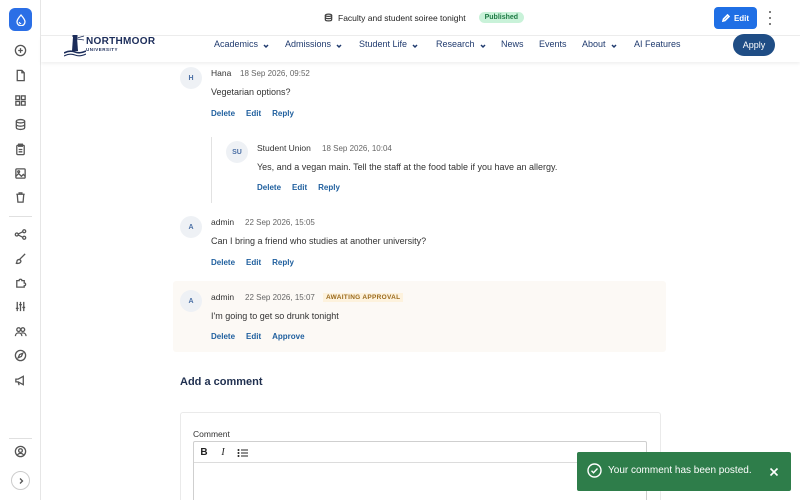 The image size is (800, 500). I want to click on avatar: SU, so click(237, 152).